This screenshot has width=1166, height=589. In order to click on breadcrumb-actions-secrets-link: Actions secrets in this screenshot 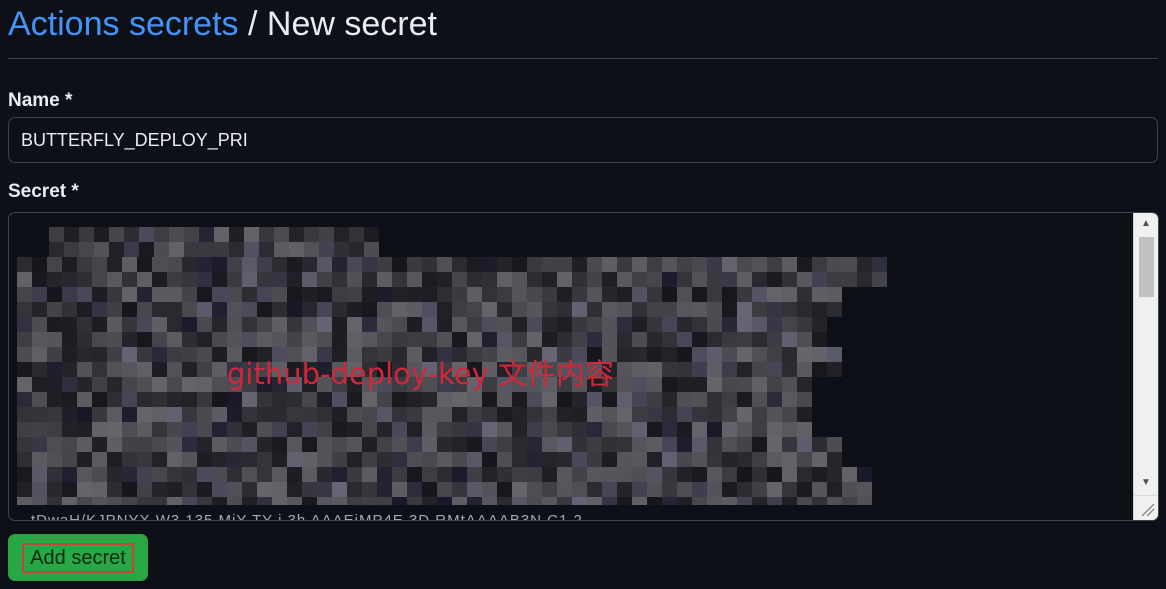, I will do `click(123, 24)`.